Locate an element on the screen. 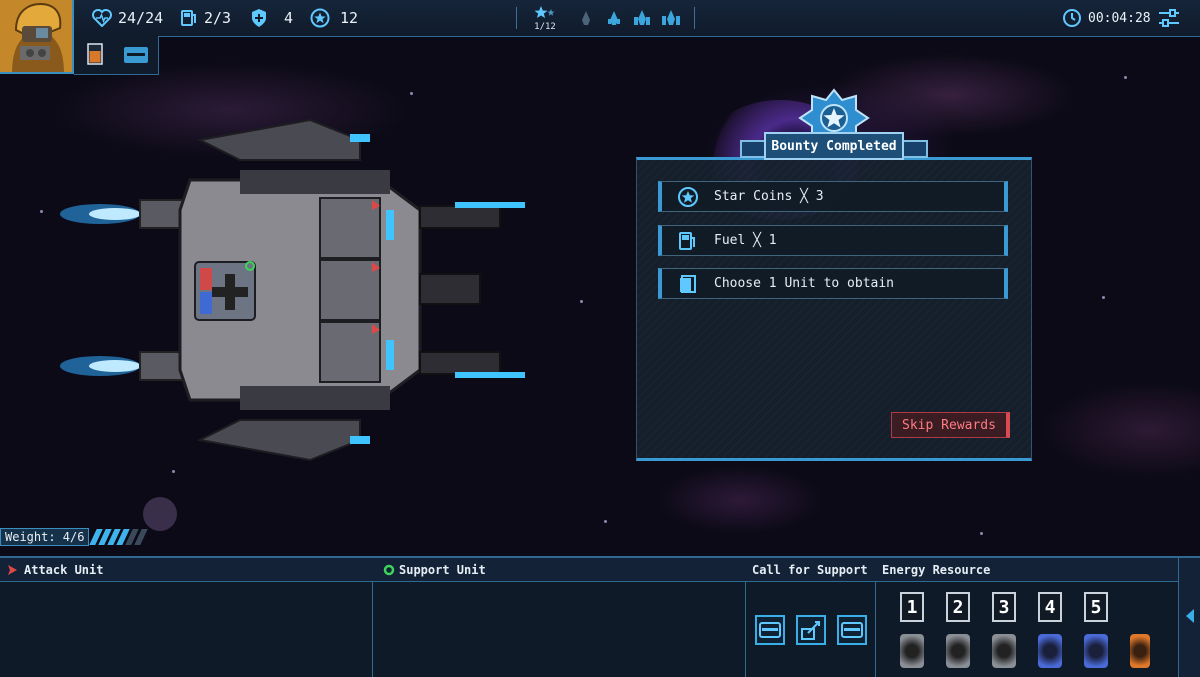 This screenshot has width=1200, height=677. fuel-tank-icon is located at coordinates (95, 54).